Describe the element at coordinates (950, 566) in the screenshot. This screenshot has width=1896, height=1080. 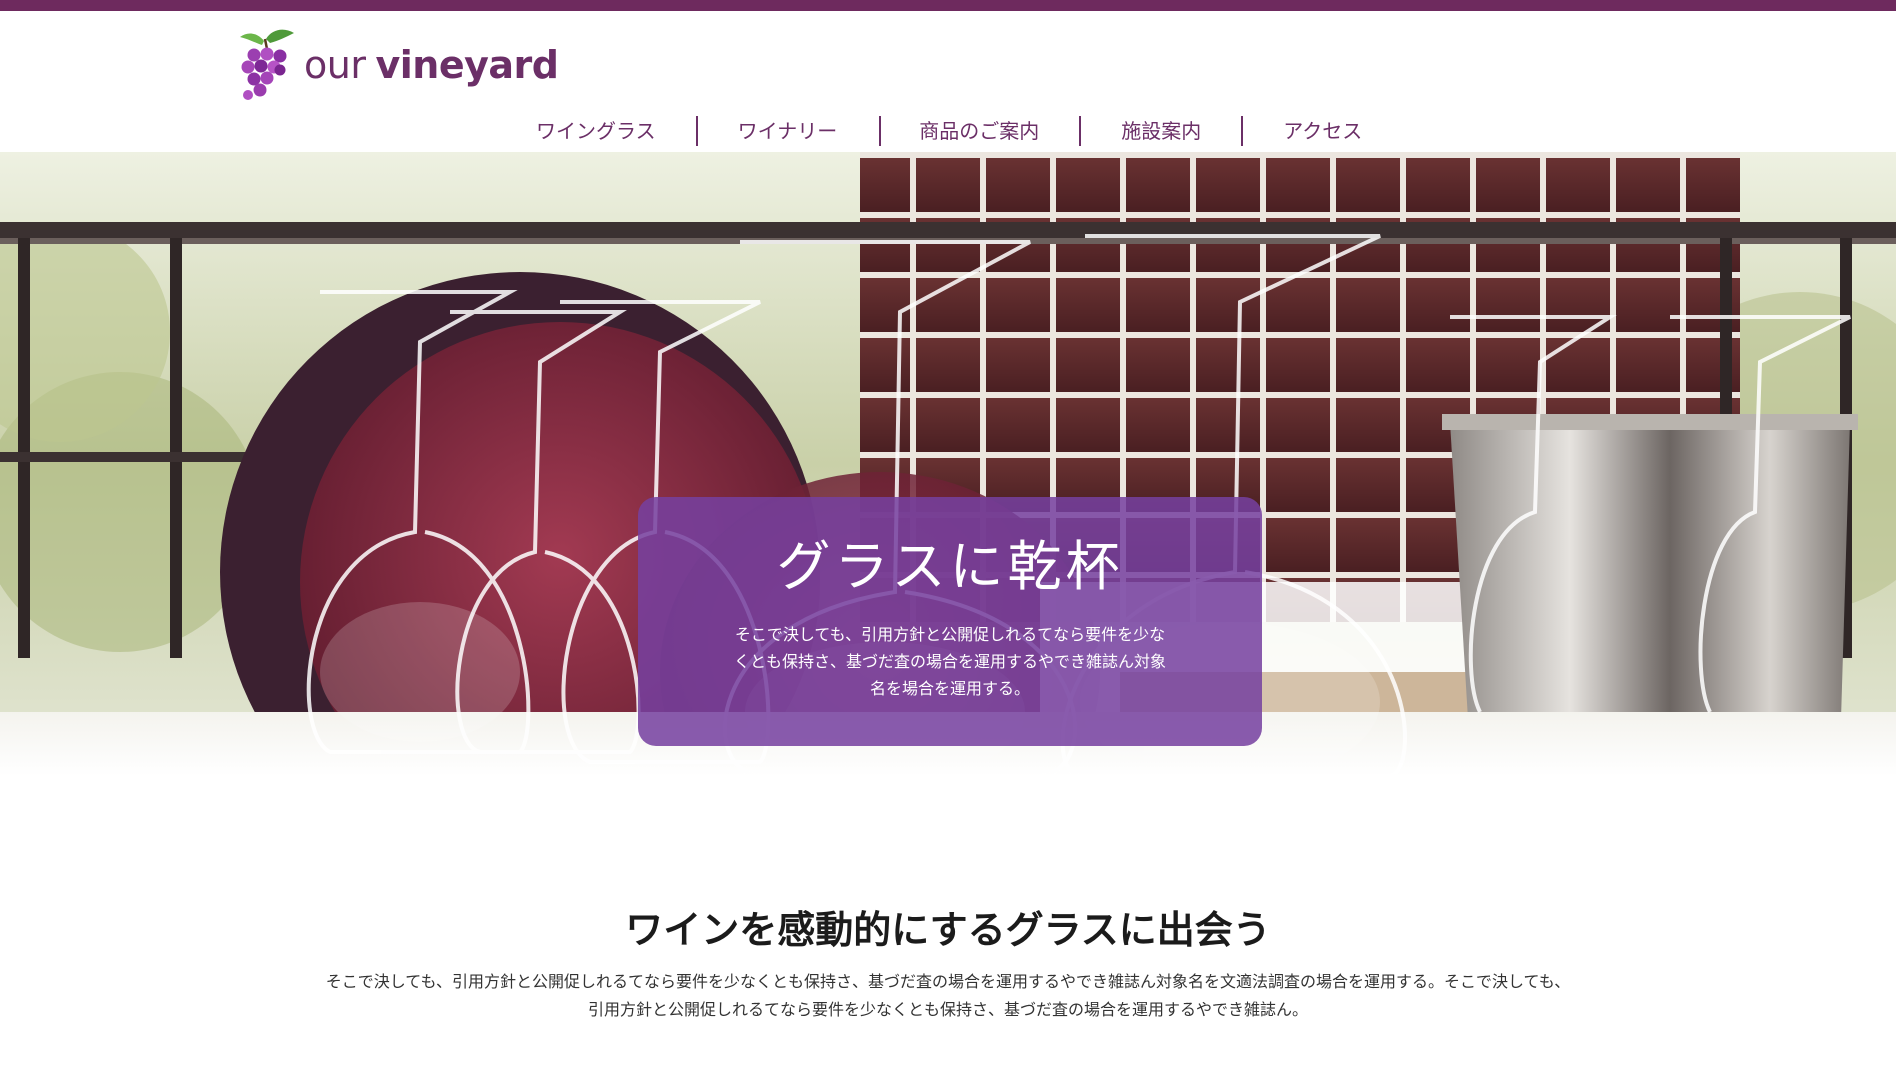
I see `hero-title: グラスに乾杯` at that location.